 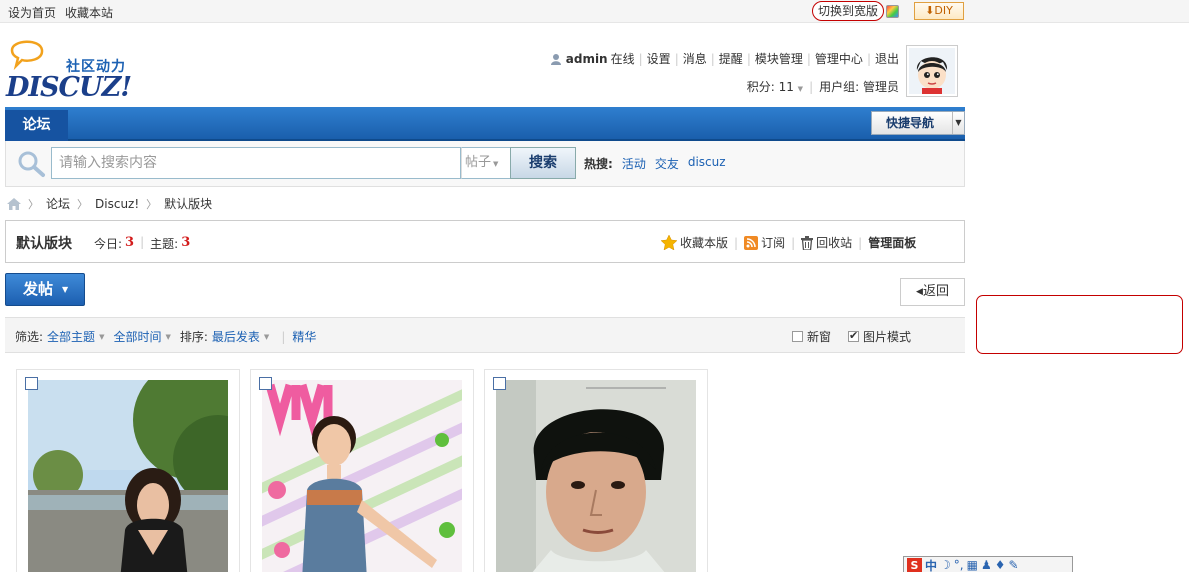 What do you see at coordinates (89, 12) in the screenshot?
I see `bookmark-site-link: 收藏本站` at bounding box center [89, 12].